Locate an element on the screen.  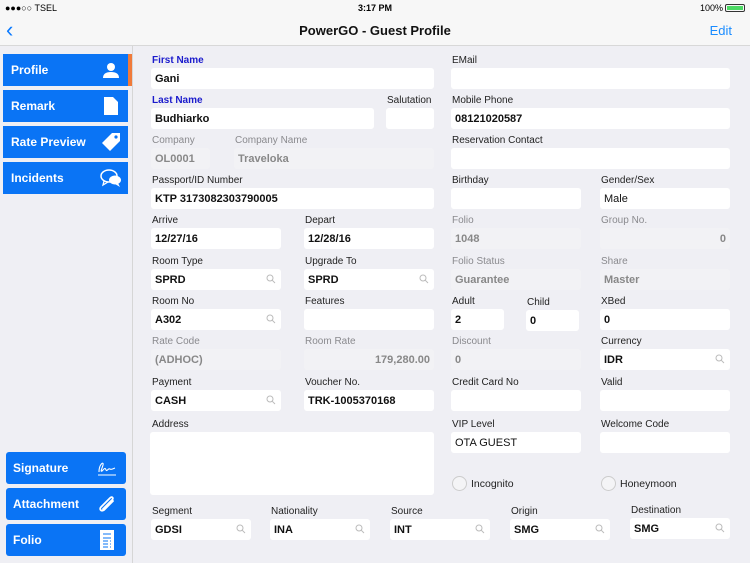
sidebar-item-label: Signature is located at coordinates (41, 468).